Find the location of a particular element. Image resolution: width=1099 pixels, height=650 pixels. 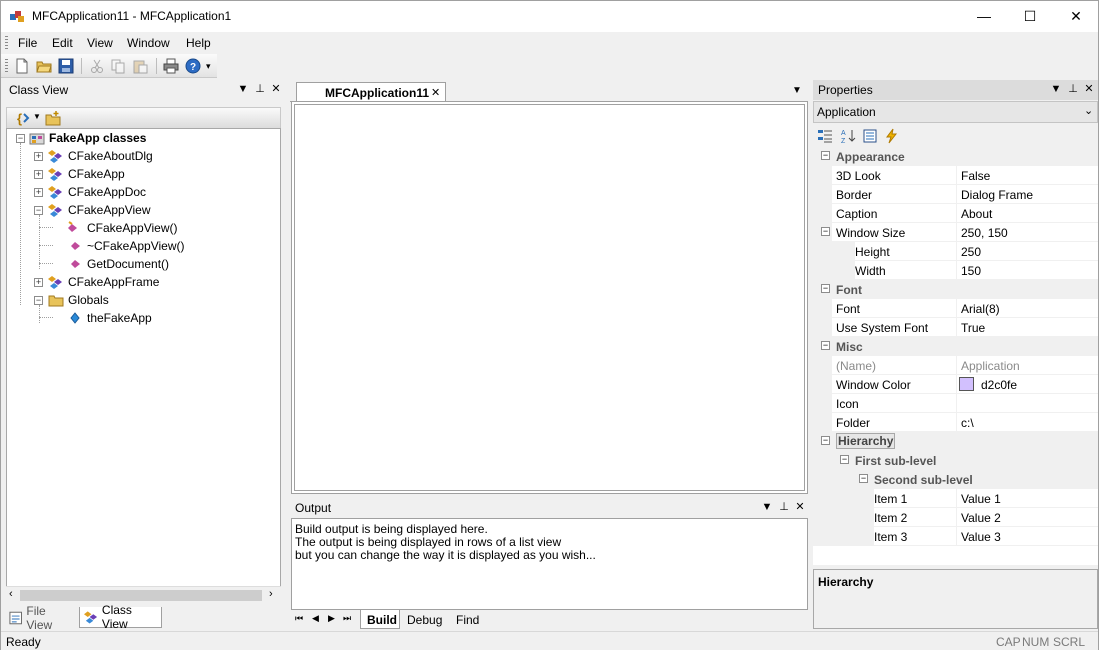

tab-class-view: Class View is located at coordinates (120, 617).